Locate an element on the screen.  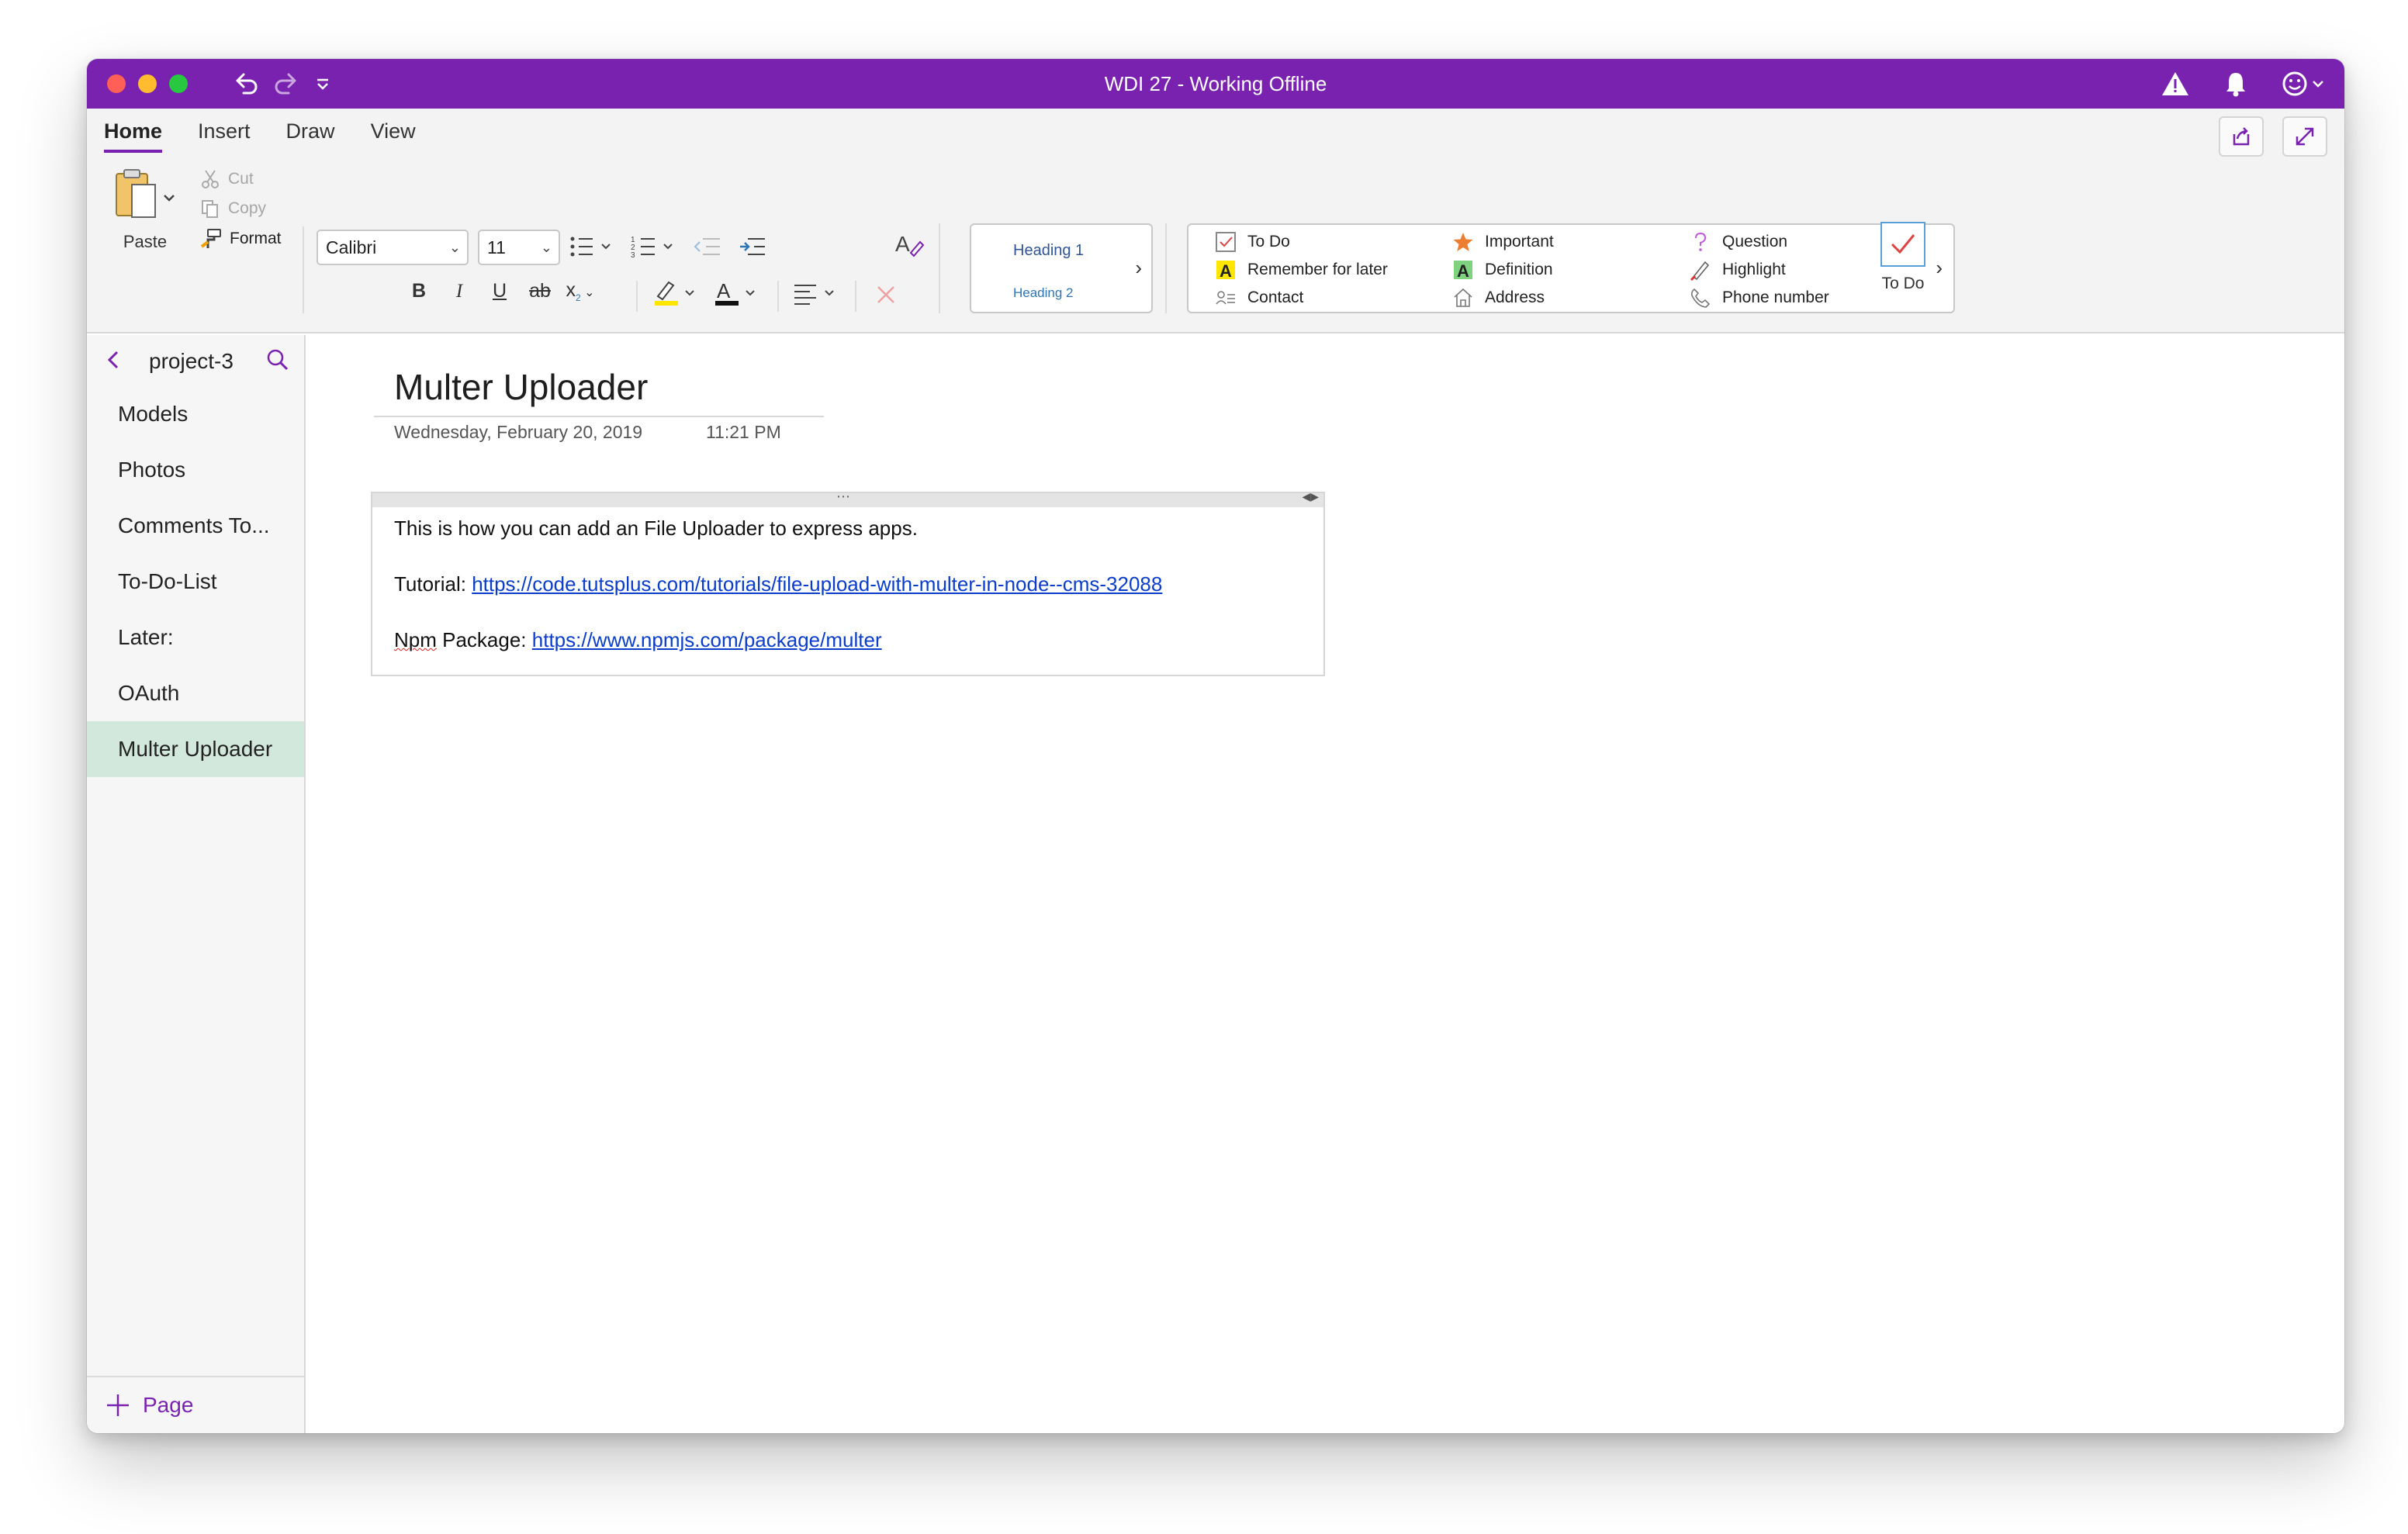
italic-button: I is located at coordinates (459, 291).